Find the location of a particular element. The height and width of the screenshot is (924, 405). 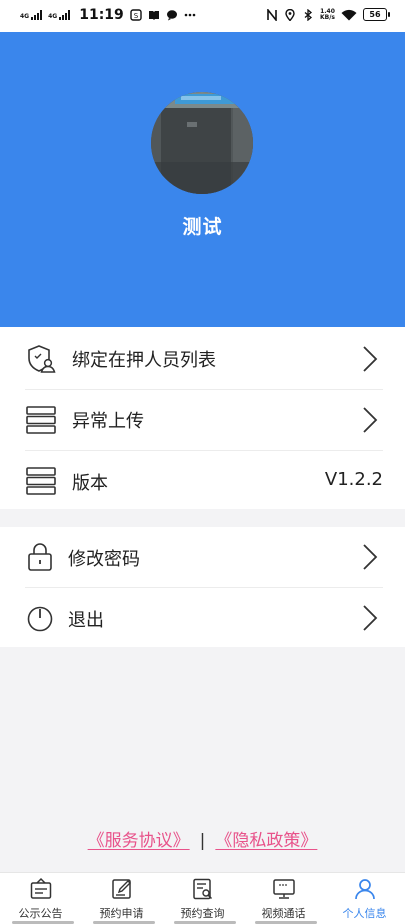

svg-text: S is located at coordinates (136, 16).